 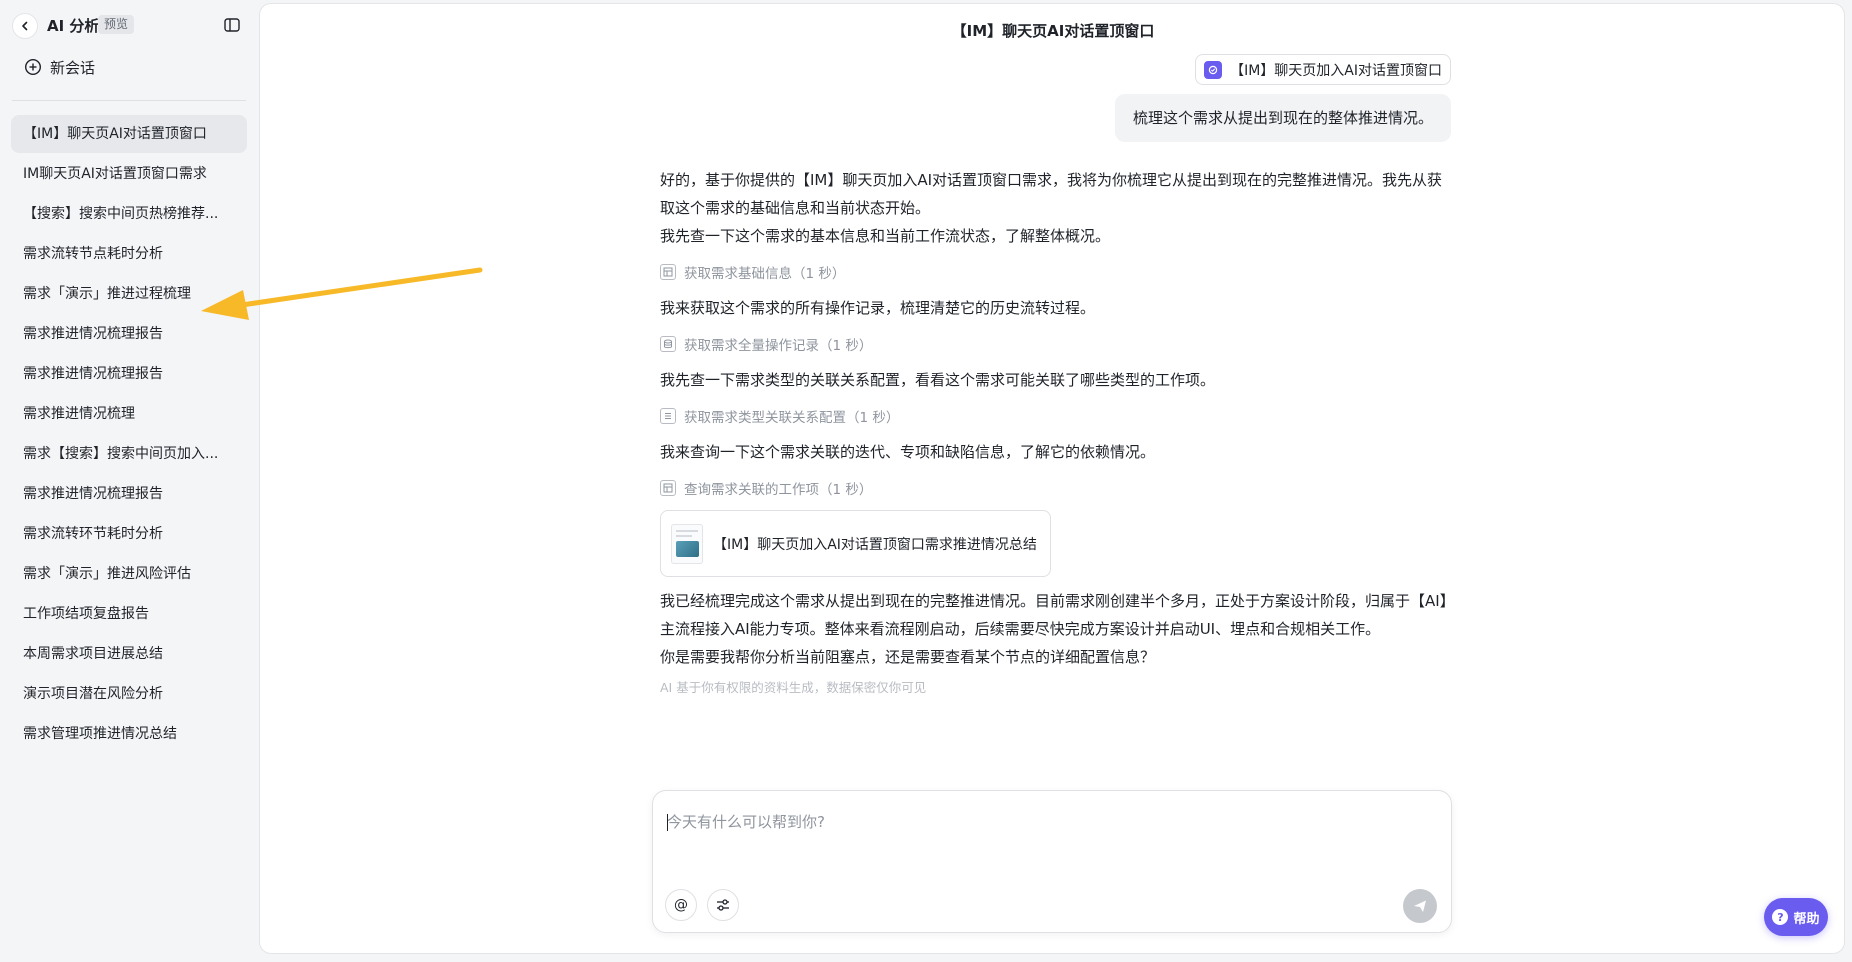 I want to click on new-chat-button: 新会话, so click(x=129, y=67).